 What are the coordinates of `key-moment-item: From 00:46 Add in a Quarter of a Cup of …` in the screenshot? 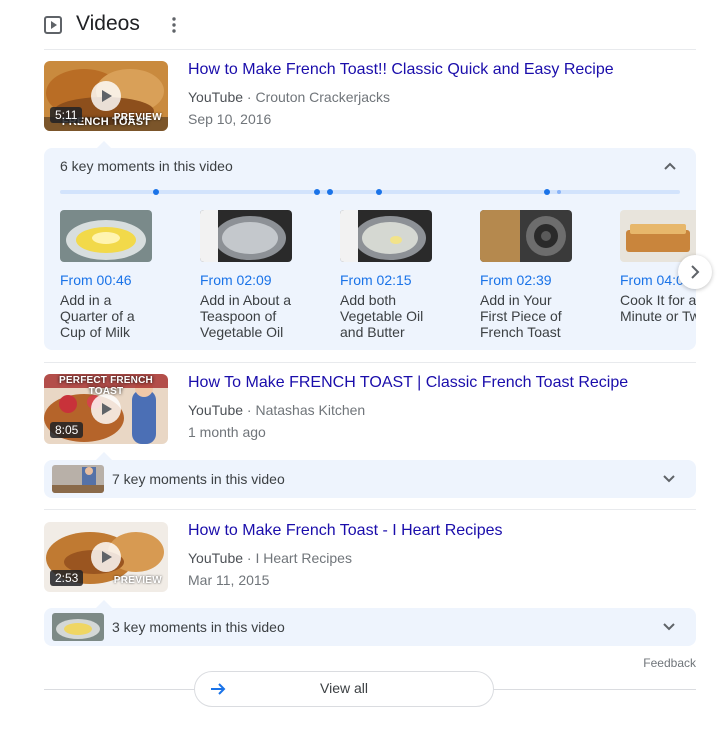 It's located at (124, 275).